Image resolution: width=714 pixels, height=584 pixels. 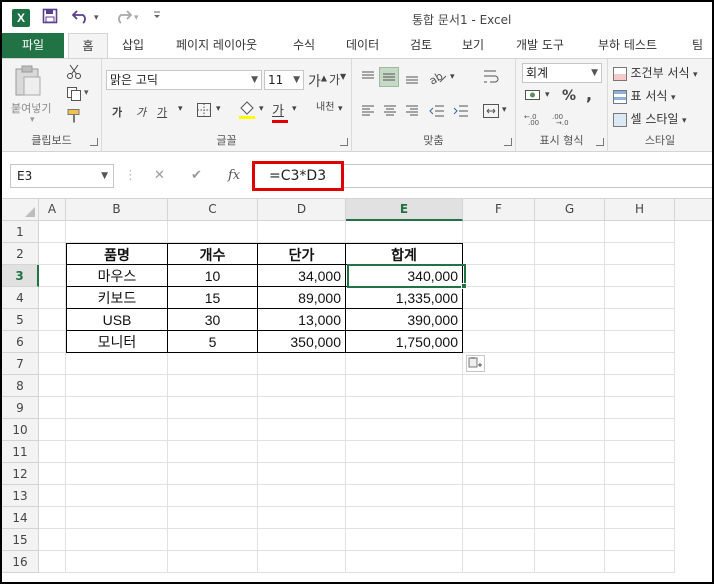 What do you see at coordinates (302, 496) in the screenshot?
I see `cell-d13` at bounding box center [302, 496].